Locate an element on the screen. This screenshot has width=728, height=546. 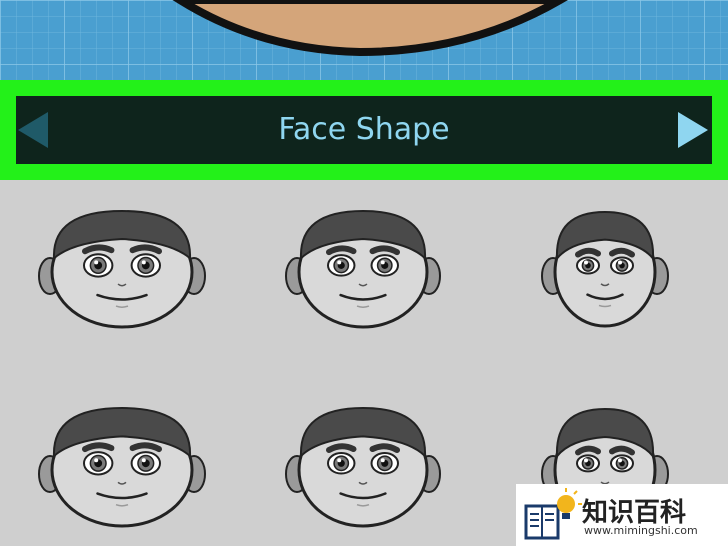
avatar-preview is located at coordinates (364, 40).